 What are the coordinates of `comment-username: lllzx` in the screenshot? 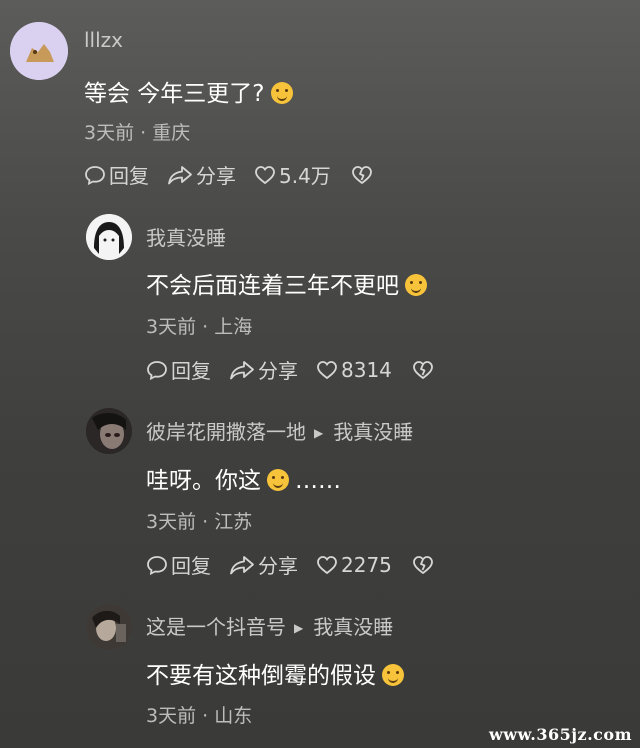 It's located at (103, 40).